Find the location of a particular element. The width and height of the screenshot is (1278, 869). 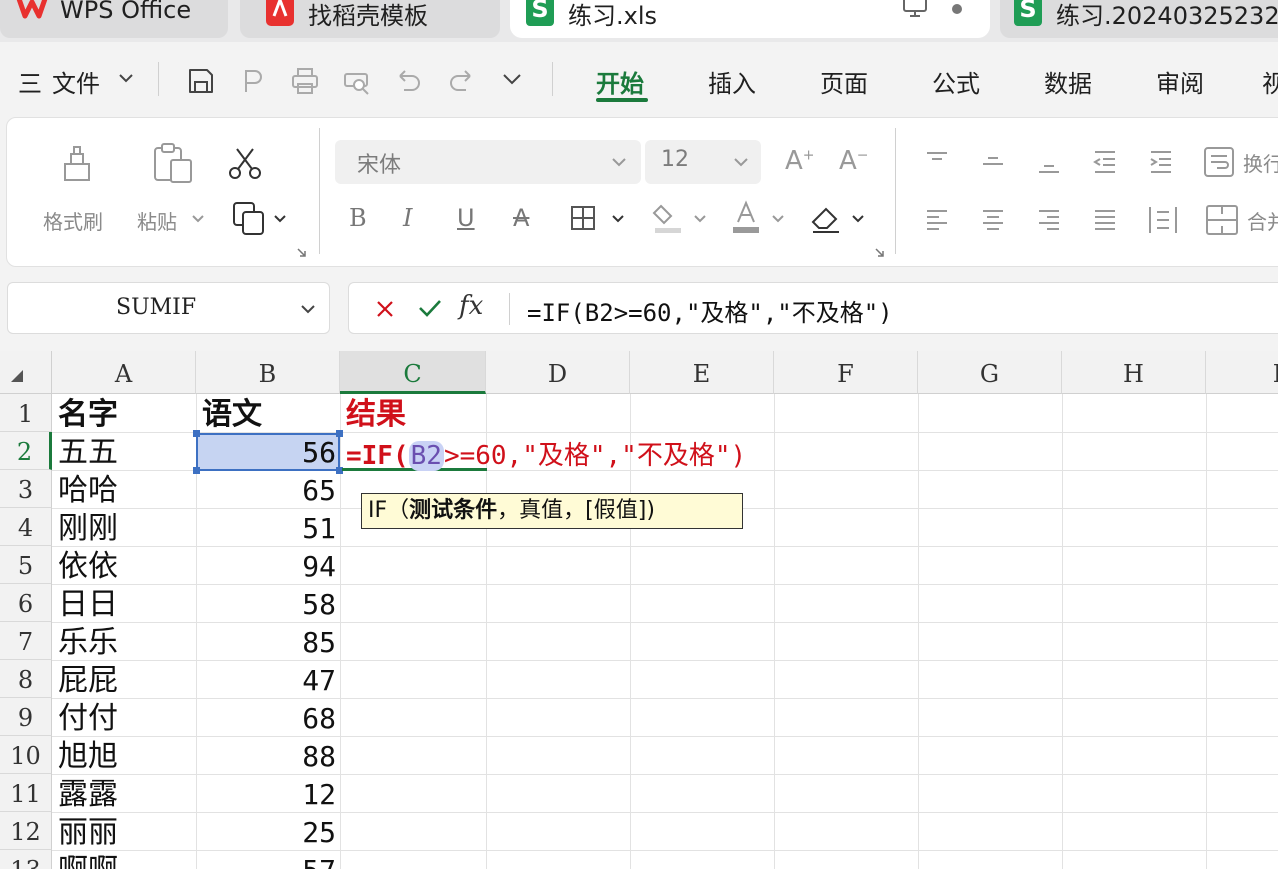

cell-b1: 语文 is located at coordinates (232, 414).